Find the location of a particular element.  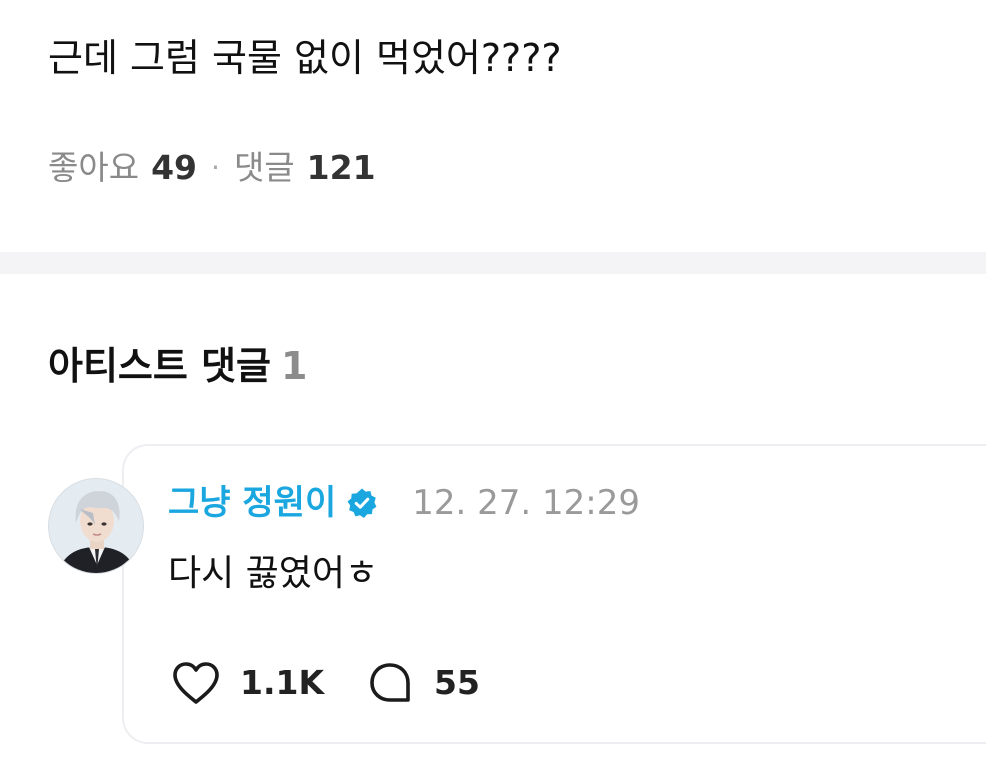

speech-bubble-icon is located at coordinates (390, 683).